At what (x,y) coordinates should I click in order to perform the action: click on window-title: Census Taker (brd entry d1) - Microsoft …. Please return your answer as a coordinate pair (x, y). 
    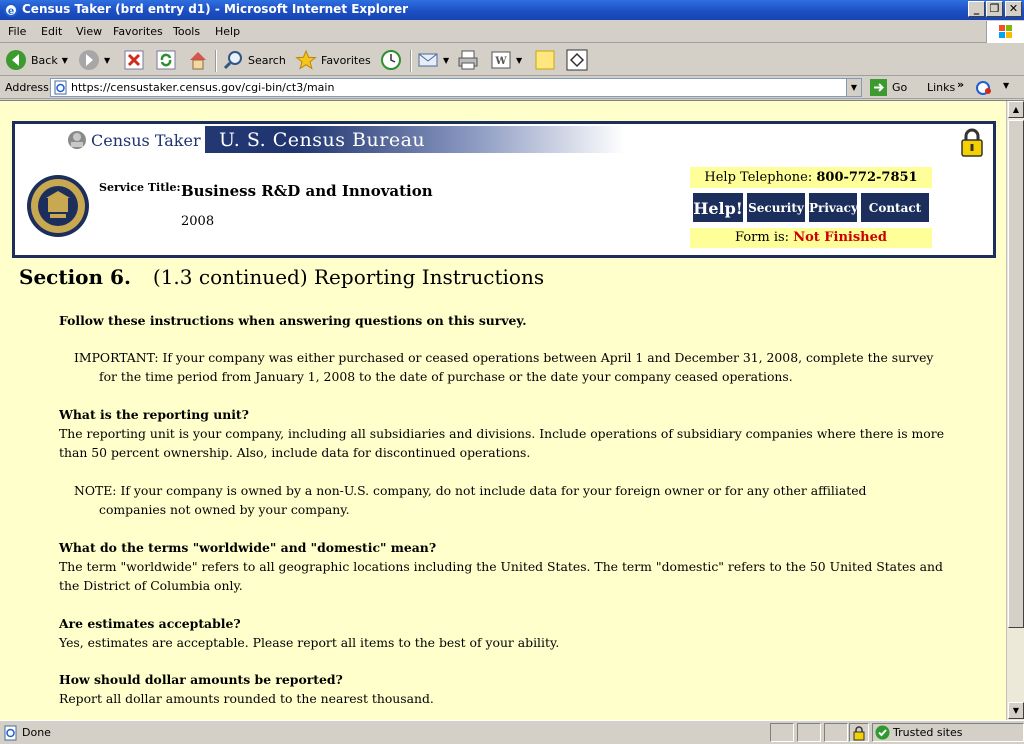
    Looking at the image, I should click on (215, 9).